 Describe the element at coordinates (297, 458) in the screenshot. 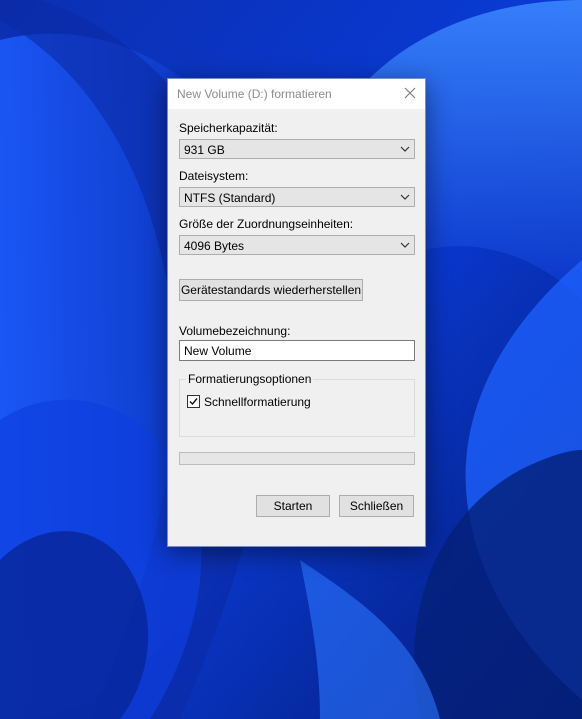

I see `format-progress-bar` at that location.